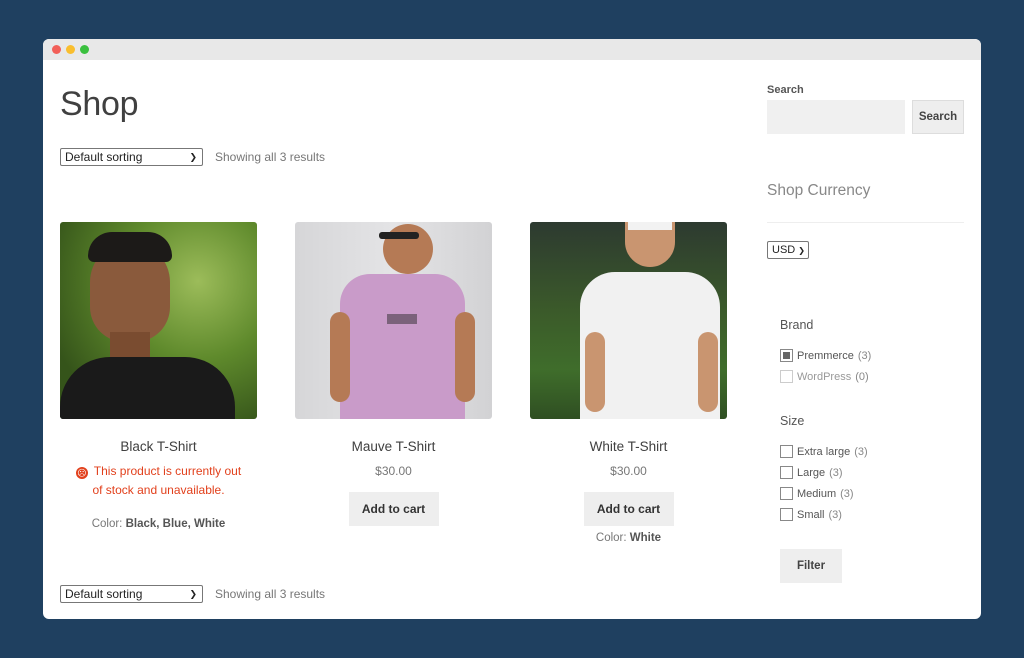  I want to click on product-card-mauve-tshirt: Mauve T-Shirt $30.00 Add to cart, so click(393, 383).